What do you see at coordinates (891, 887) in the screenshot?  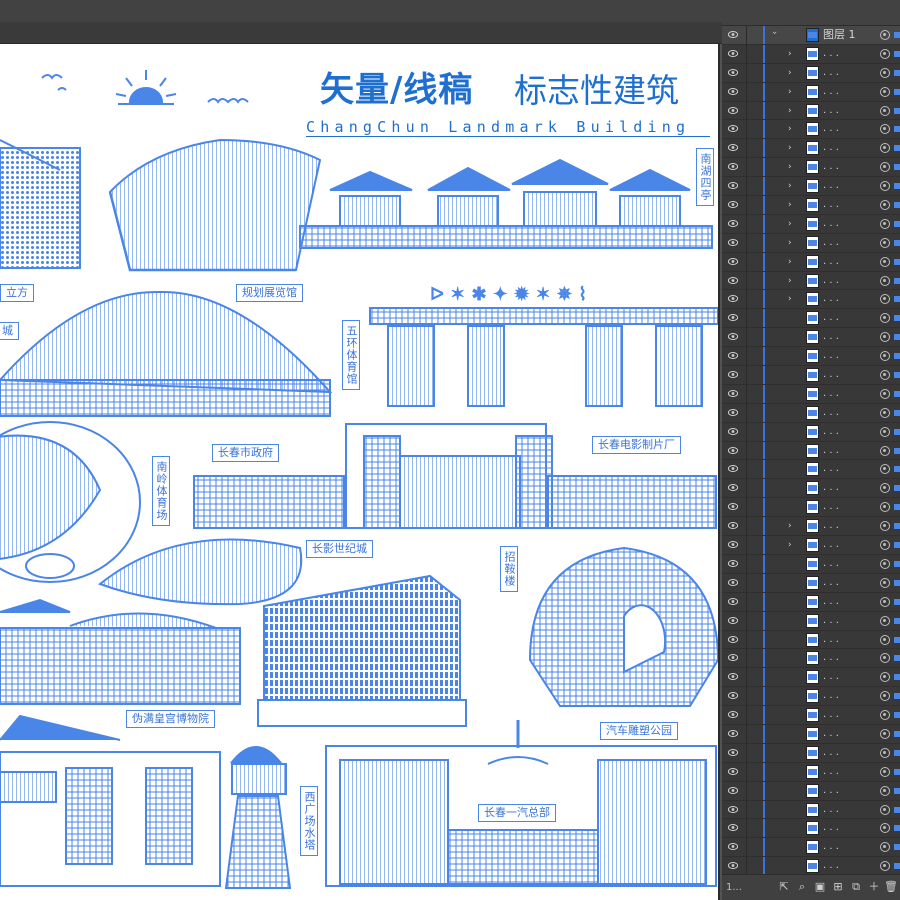 I see `delete-layer-icon: 🗑` at bounding box center [891, 887].